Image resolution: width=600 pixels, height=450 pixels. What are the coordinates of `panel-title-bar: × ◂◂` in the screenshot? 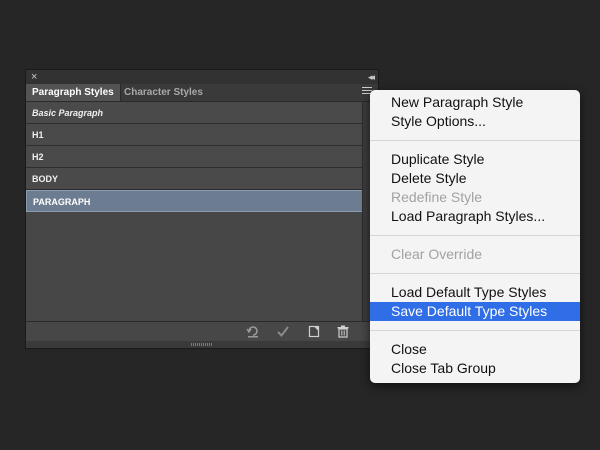 It's located at (202, 77).